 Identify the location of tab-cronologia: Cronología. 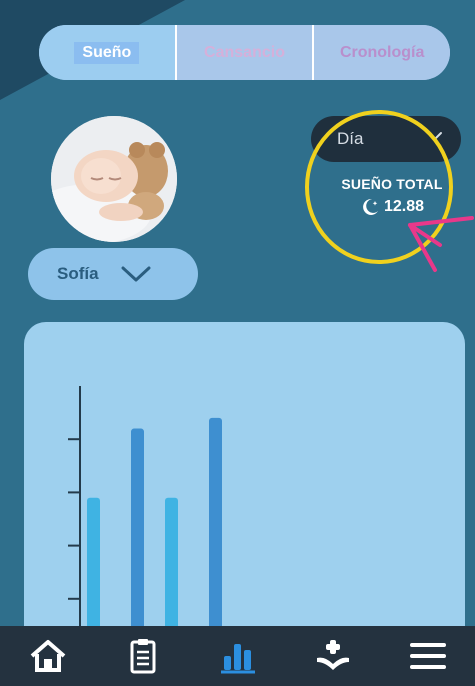
(382, 52).